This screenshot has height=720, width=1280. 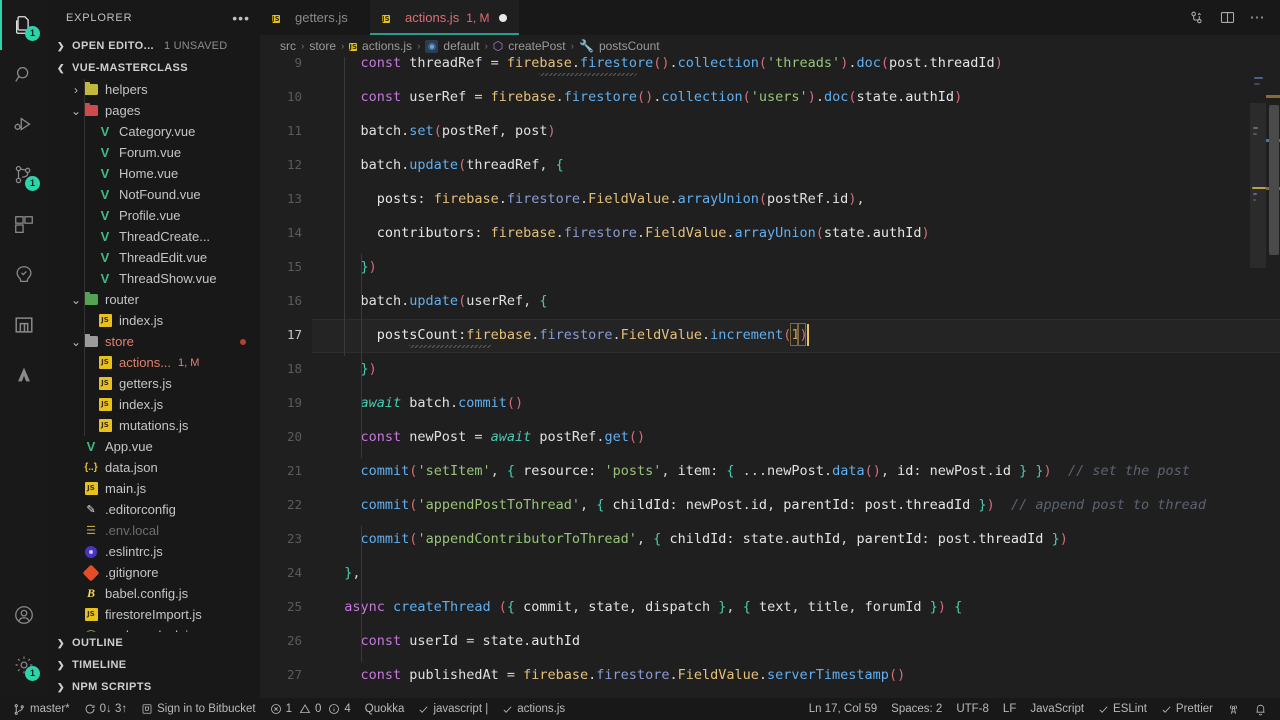 I want to click on breadcrumb-item-store: store, so click(x=322, y=46).